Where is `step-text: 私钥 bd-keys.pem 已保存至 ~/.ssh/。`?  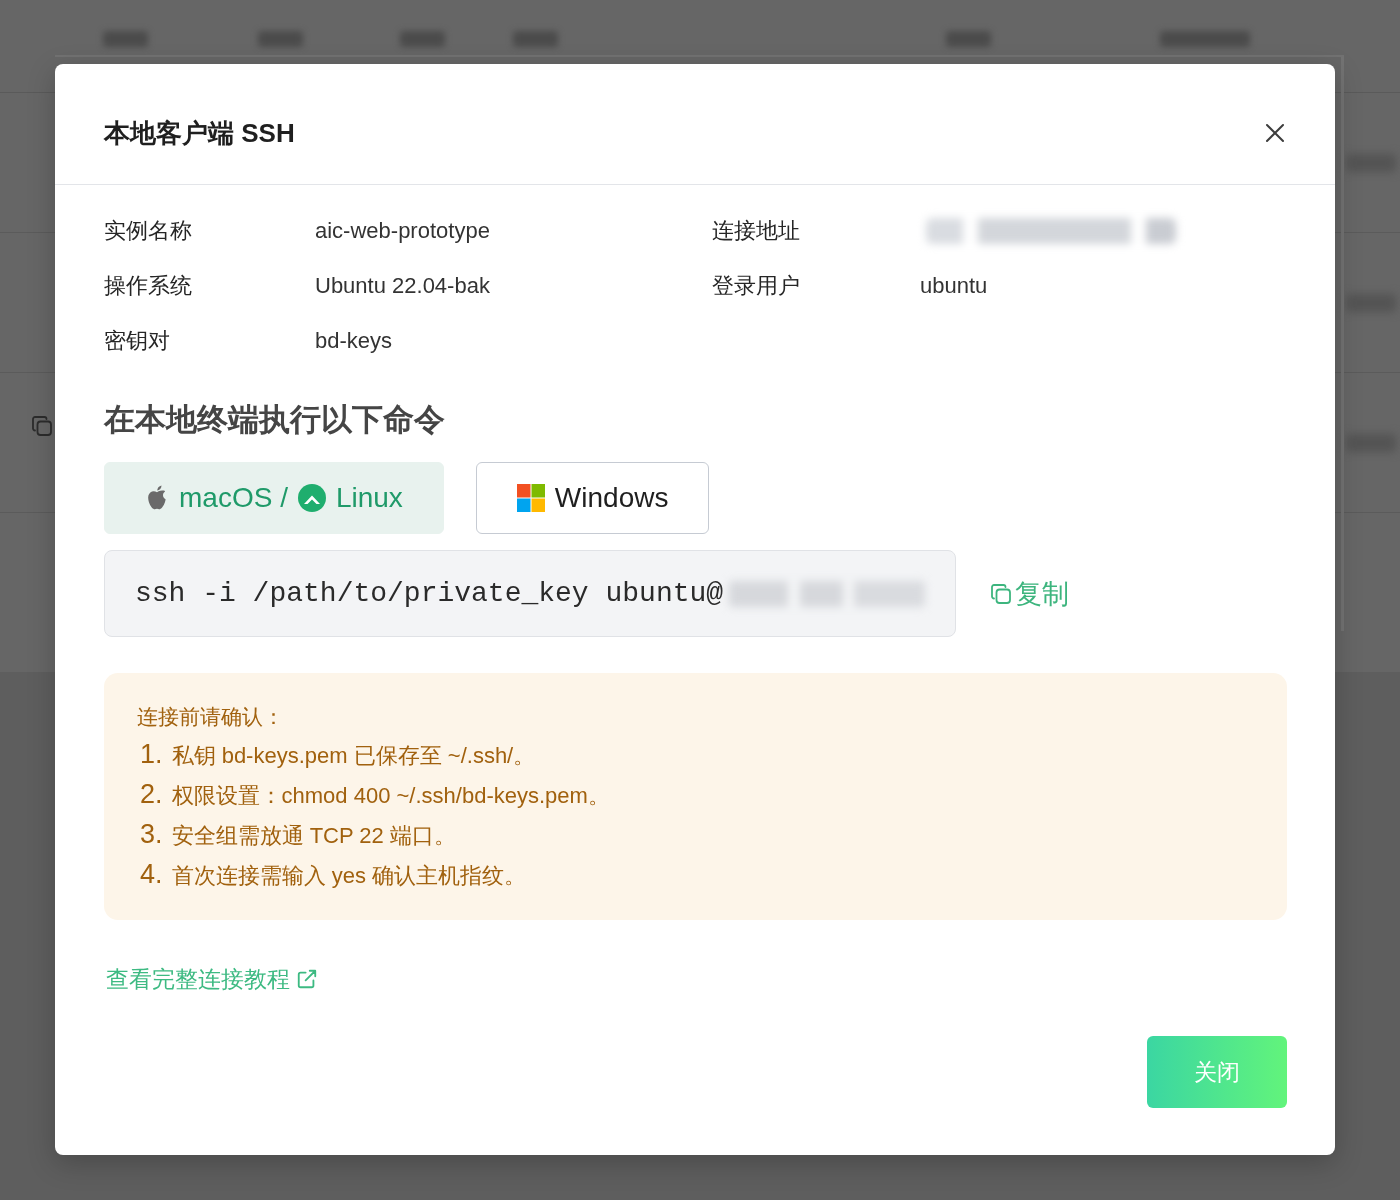
step-text: 私钥 bd-keys.pem 已保存至 ~/.ssh/。 is located at coordinates (353, 756).